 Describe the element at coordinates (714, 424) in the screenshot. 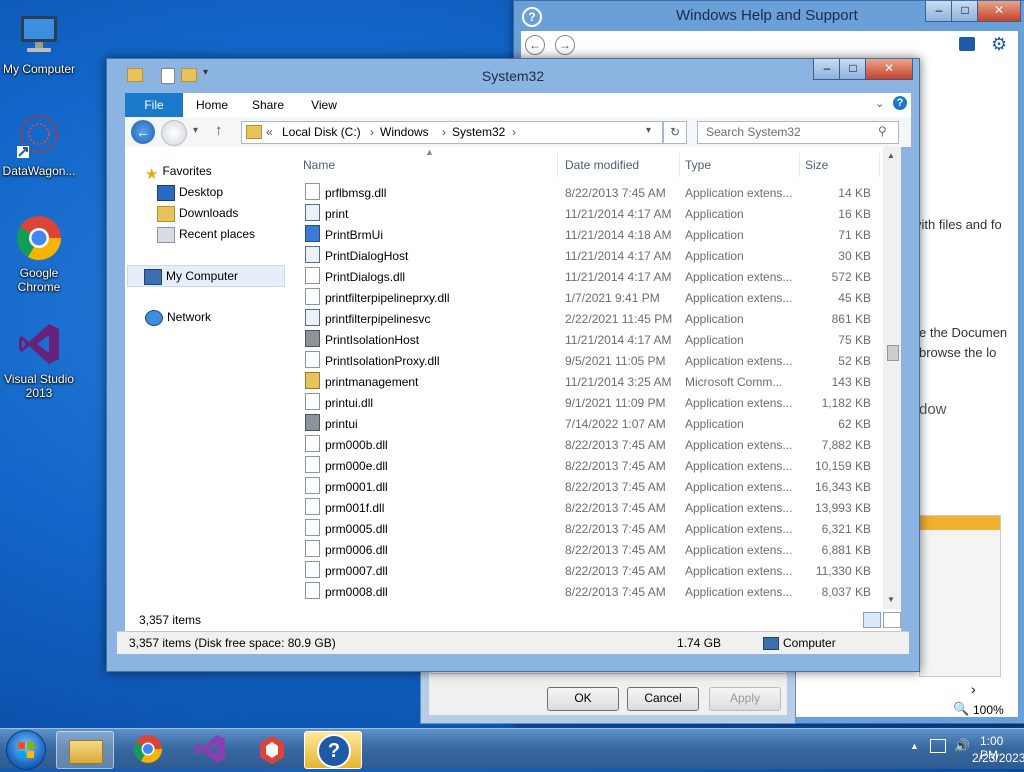

I see `file-type: Application` at that location.